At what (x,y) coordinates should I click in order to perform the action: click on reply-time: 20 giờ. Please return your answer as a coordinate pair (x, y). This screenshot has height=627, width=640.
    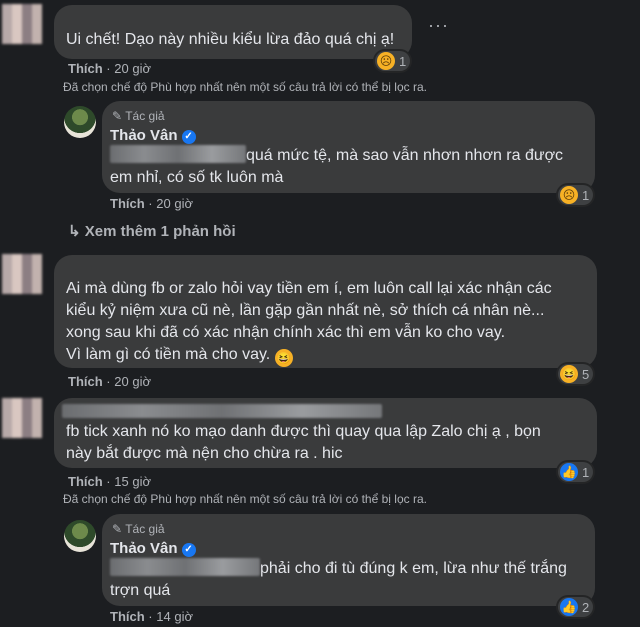
    Looking at the image, I should click on (174, 203).